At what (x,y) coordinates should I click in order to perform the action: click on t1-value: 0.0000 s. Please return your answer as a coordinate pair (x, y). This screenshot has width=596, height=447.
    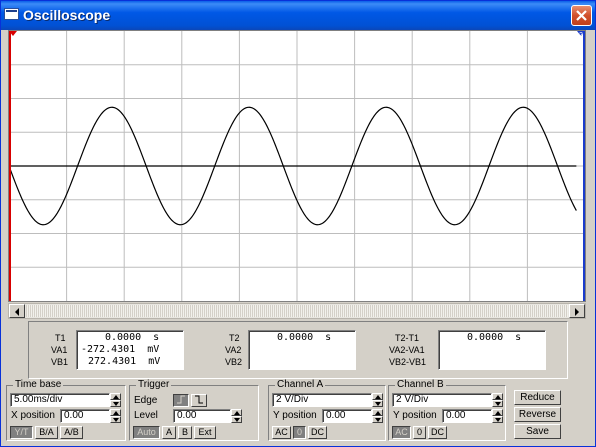
    Looking at the image, I should click on (132, 337).